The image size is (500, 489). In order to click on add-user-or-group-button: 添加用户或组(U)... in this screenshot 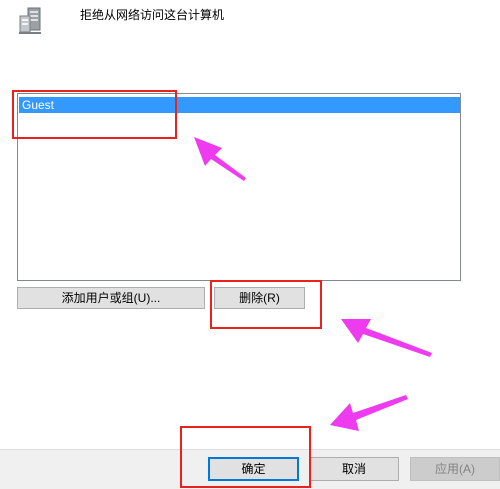, I will do `click(111, 298)`.